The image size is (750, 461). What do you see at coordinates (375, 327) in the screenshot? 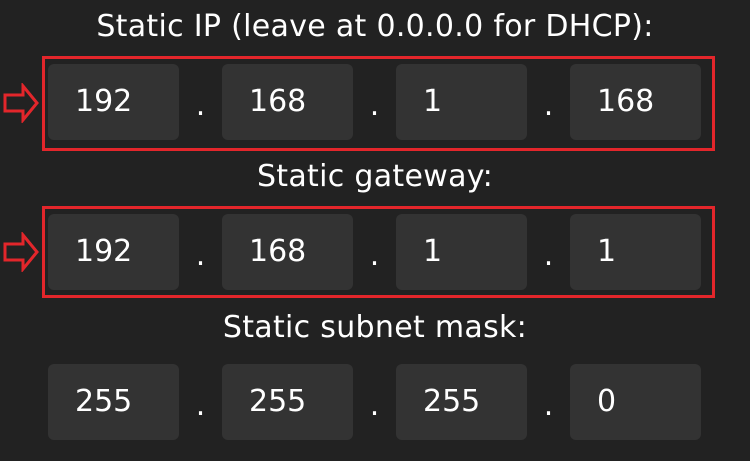
I see `static-subnet-mask-label: Static subnet mask:` at bounding box center [375, 327].